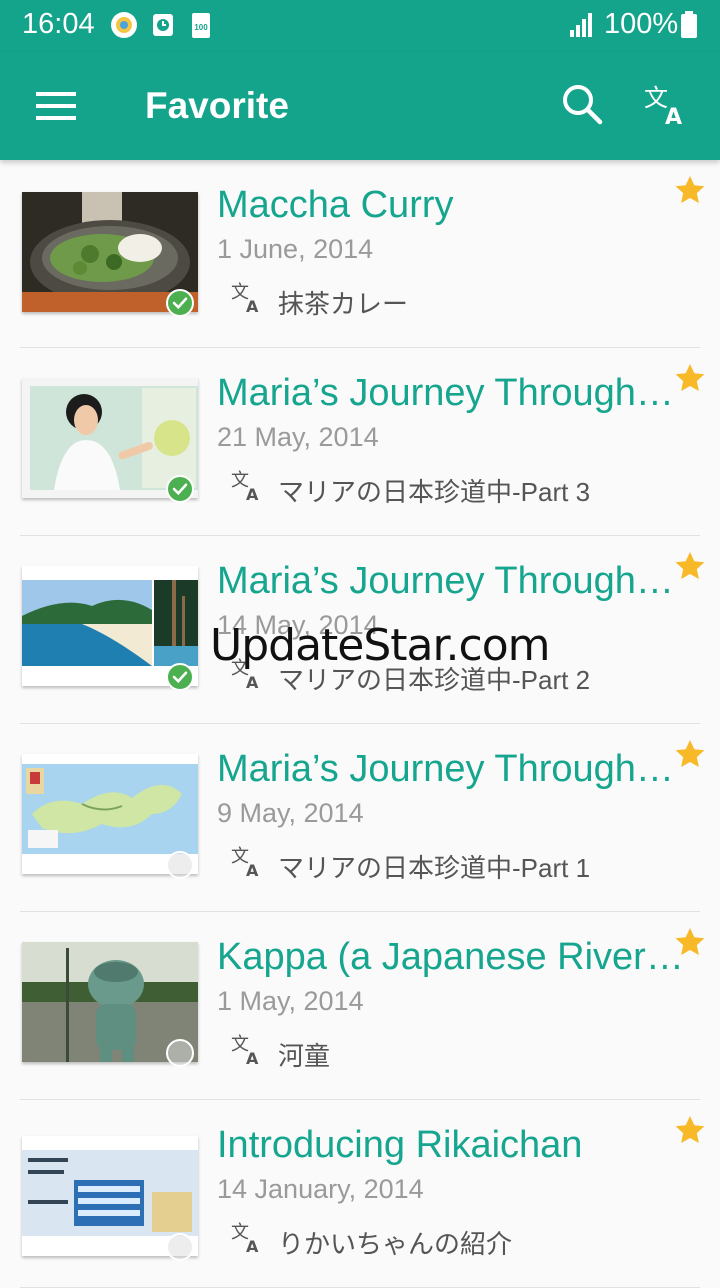 Image resolution: width=720 pixels, height=1288 pixels. What do you see at coordinates (434, 868) in the screenshot?
I see `japanese-title: マリアの日本珍道中-Part 1` at bounding box center [434, 868].